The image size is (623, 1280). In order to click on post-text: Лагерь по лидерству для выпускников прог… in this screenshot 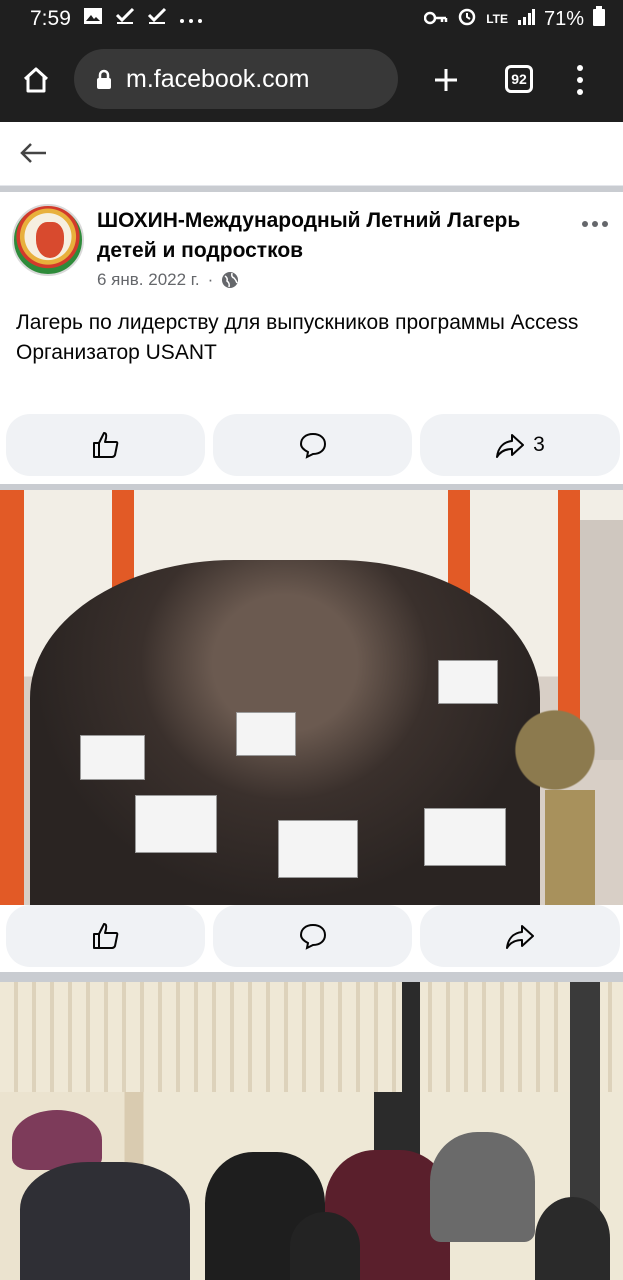, I will do `click(316, 338)`.